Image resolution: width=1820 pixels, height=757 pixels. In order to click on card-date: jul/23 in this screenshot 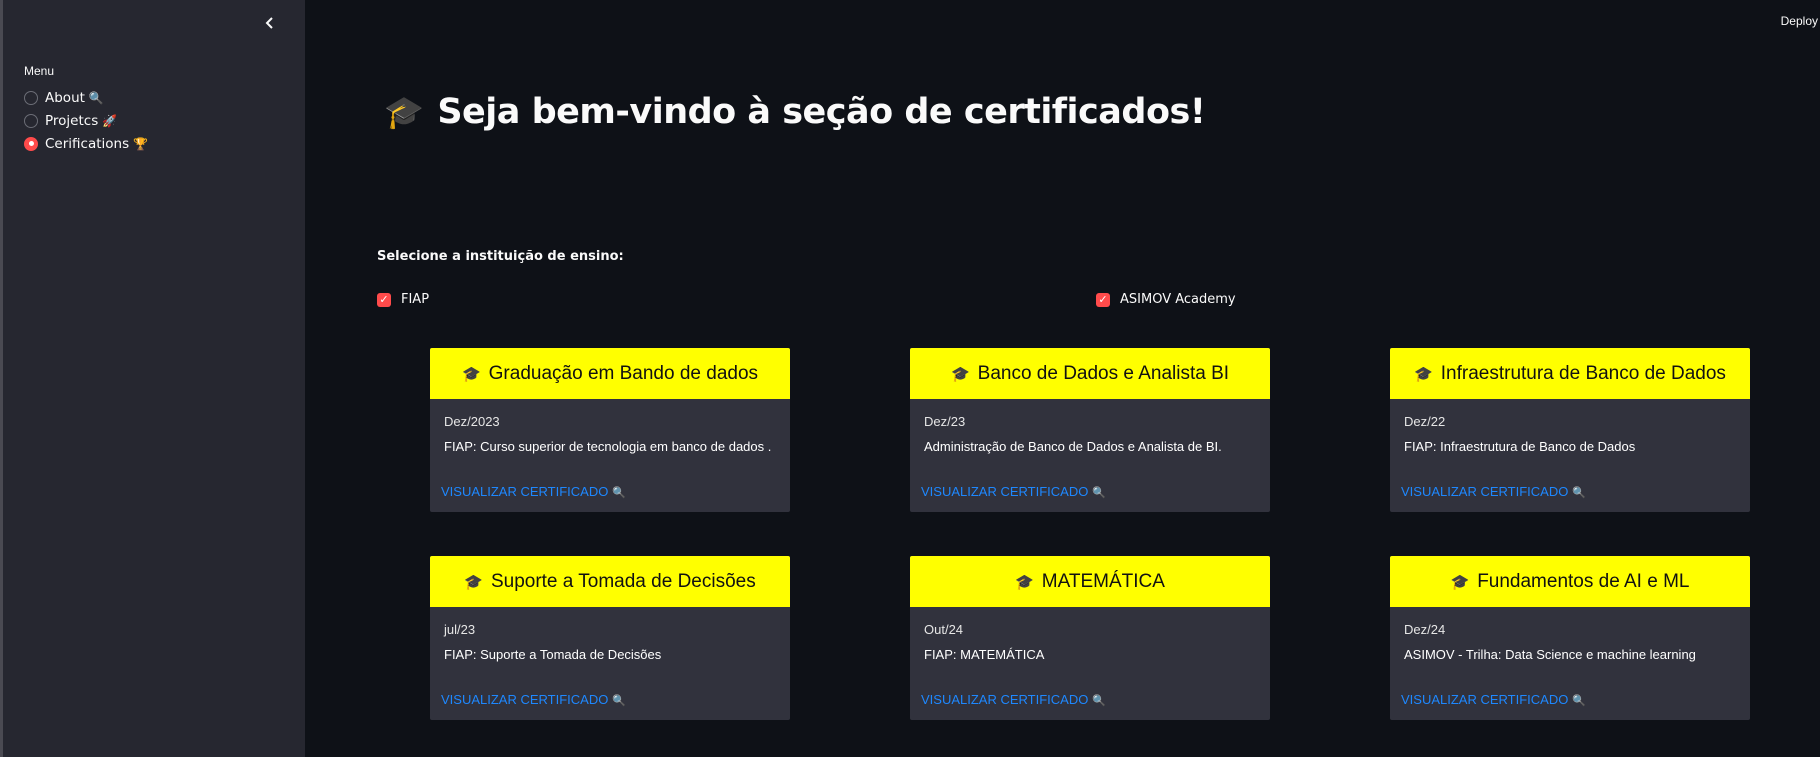, I will do `click(460, 629)`.